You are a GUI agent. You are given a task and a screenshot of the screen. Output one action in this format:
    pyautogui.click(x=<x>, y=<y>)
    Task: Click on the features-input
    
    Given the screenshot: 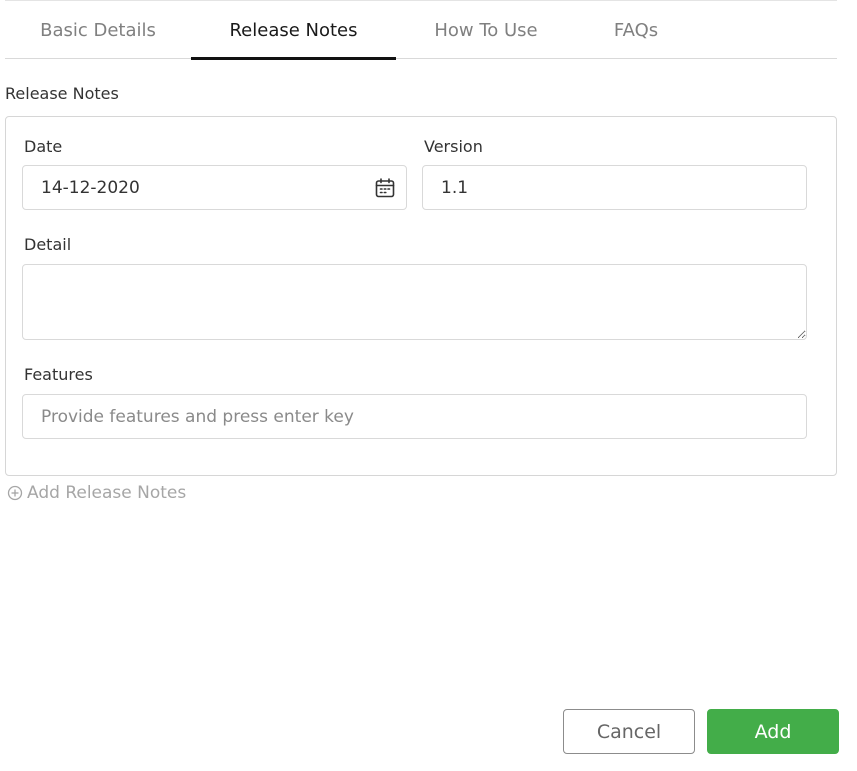 What is the action you would take?
    pyautogui.click(x=414, y=416)
    